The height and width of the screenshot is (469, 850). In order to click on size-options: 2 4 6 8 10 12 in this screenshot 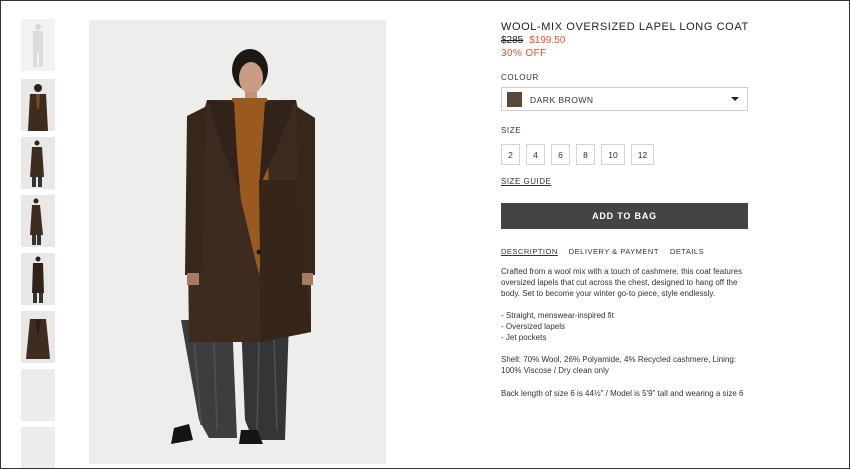, I will do `click(625, 155)`.